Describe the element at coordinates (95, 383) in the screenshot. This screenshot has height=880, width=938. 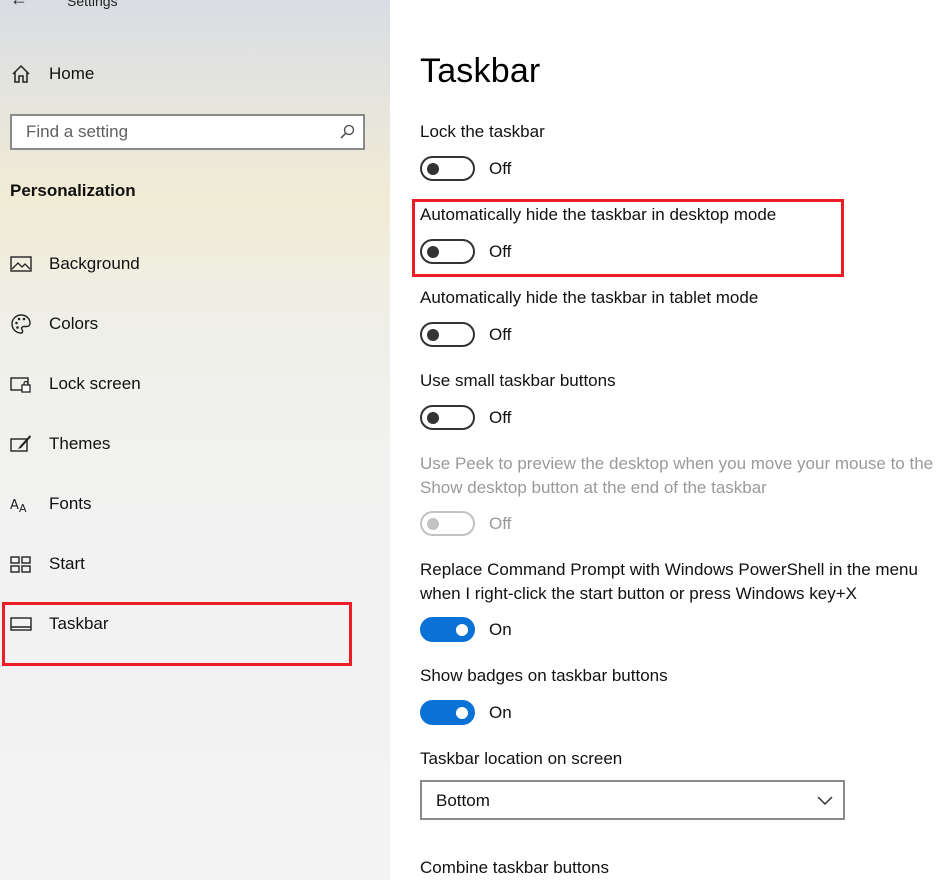
I see `sidebar-item-label: Lock screen` at that location.